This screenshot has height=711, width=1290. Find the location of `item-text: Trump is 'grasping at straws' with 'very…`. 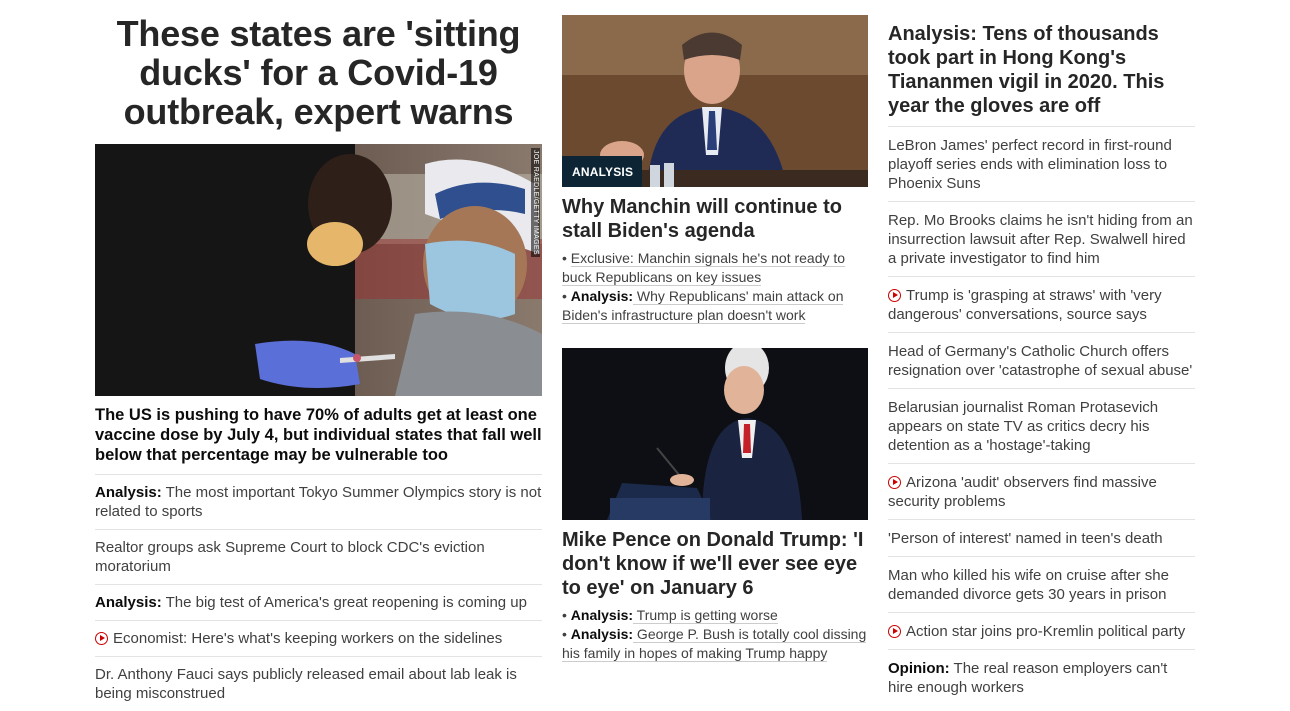

item-text: Trump is 'grasping at straws' with 'very… is located at coordinates (1025, 305).